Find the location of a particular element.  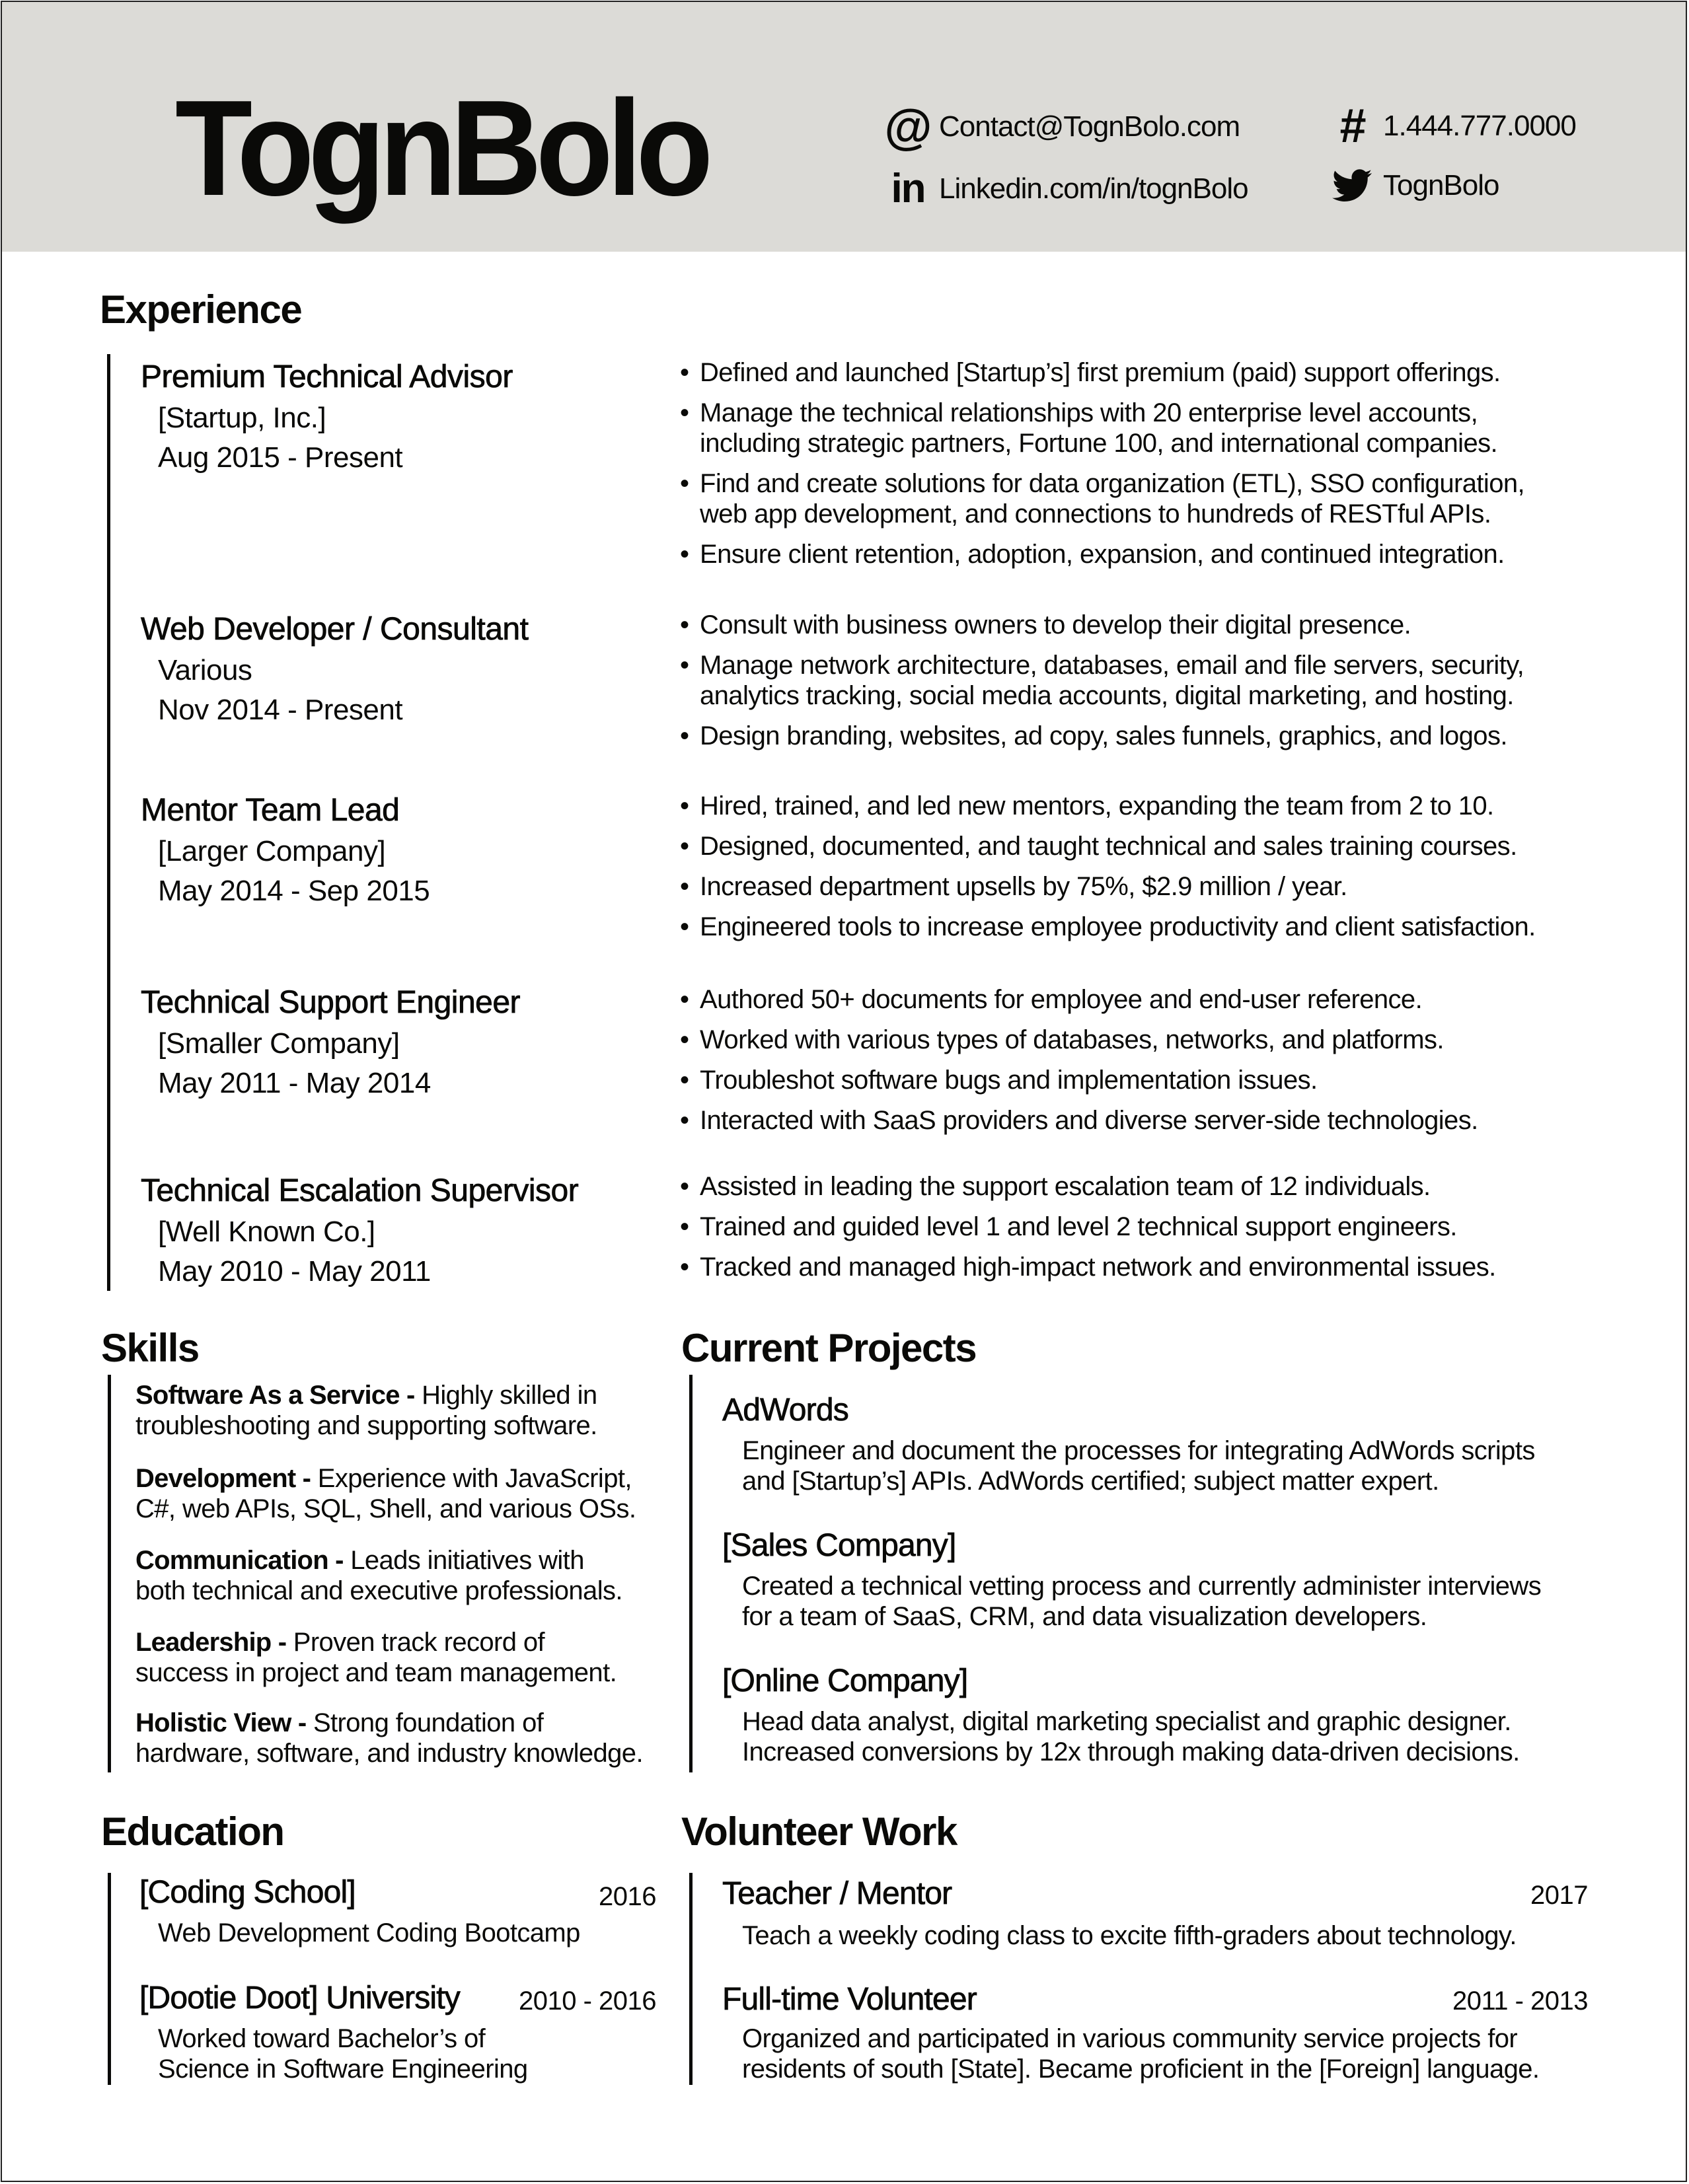

linkedin-text: Linkedin.com/in/tognBolo is located at coordinates (1094, 188).